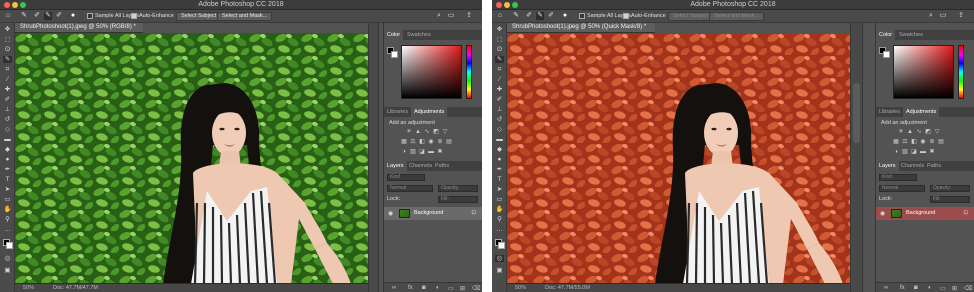  I want to click on panel-background-swatch, so click(394, 54).